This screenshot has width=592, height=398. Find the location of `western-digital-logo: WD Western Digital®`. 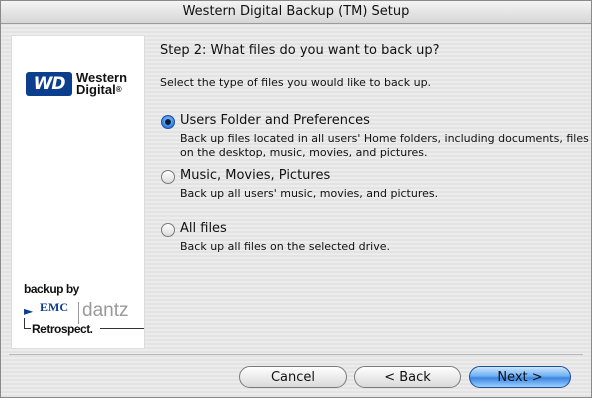

western-digital-logo: WD Western Digital® is located at coordinates (85, 84).